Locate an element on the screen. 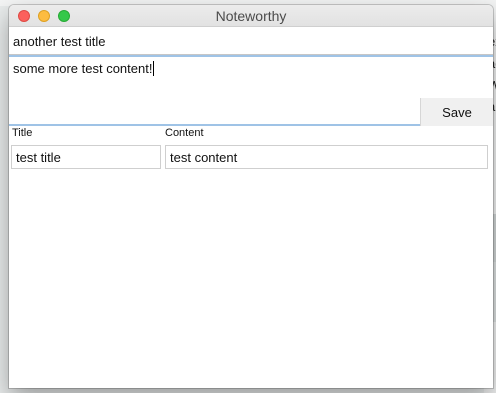 This screenshot has width=496, height=393. title-bar: Noteworthy is located at coordinates (251, 16).